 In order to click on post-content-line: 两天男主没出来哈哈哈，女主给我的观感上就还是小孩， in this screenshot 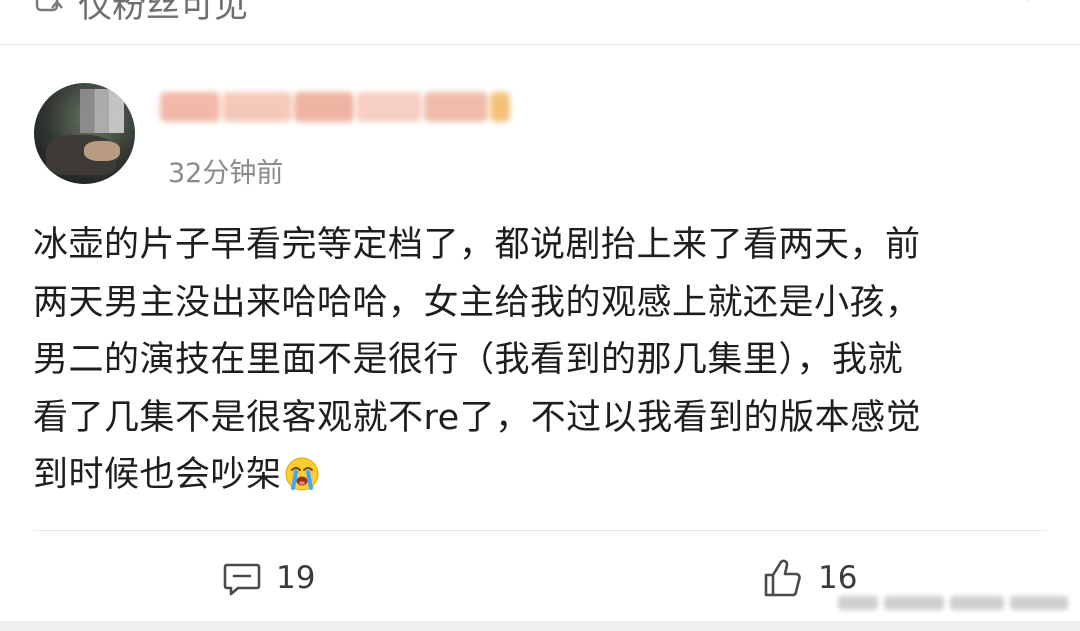, I will do `click(477, 302)`.